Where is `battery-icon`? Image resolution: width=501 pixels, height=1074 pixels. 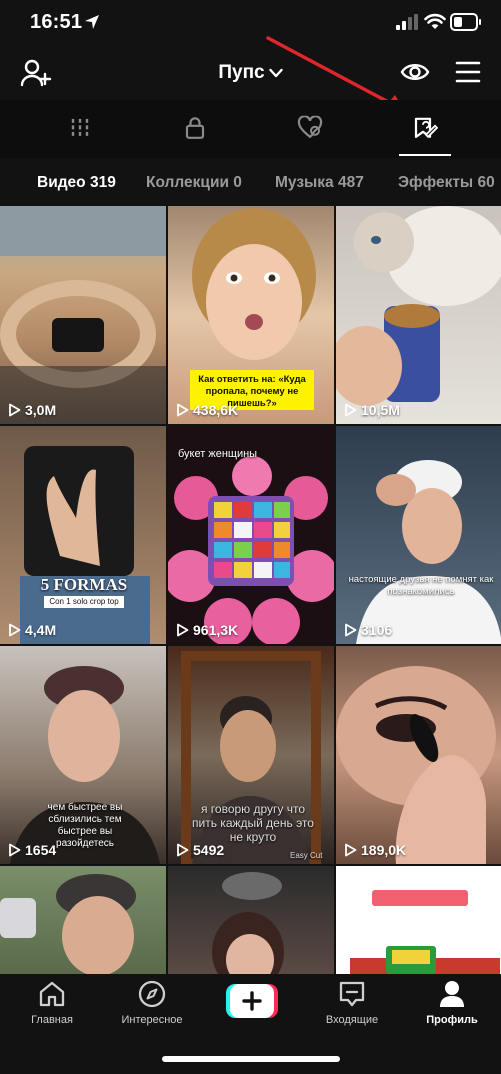 battery-icon is located at coordinates (465, 22).